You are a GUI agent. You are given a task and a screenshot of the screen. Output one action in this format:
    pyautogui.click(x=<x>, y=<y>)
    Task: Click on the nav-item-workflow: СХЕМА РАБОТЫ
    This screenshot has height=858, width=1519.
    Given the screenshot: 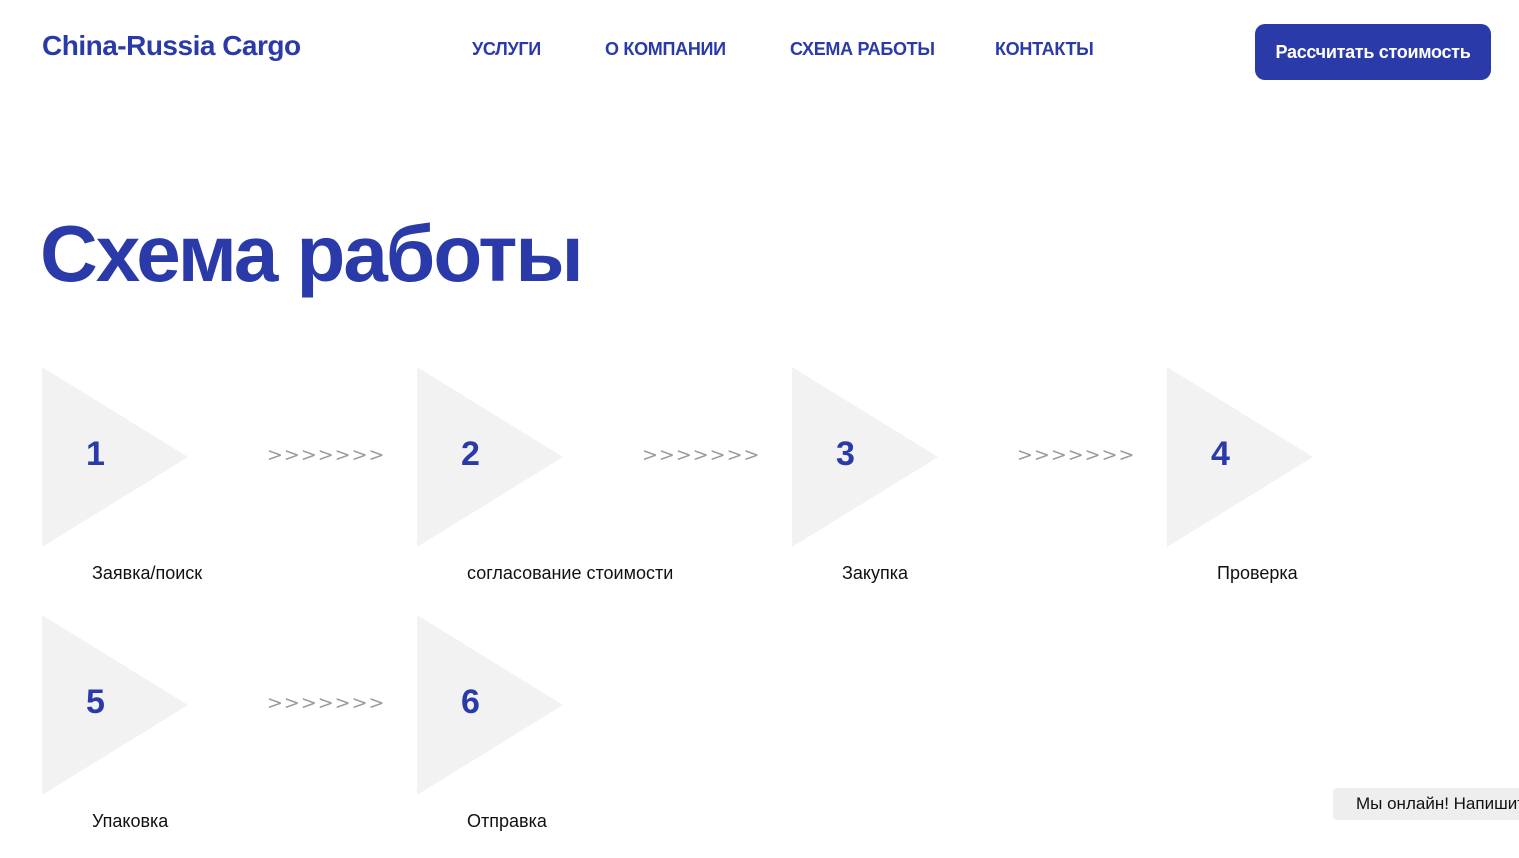 What is the action you would take?
    pyautogui.click(x=862, y=49)
    